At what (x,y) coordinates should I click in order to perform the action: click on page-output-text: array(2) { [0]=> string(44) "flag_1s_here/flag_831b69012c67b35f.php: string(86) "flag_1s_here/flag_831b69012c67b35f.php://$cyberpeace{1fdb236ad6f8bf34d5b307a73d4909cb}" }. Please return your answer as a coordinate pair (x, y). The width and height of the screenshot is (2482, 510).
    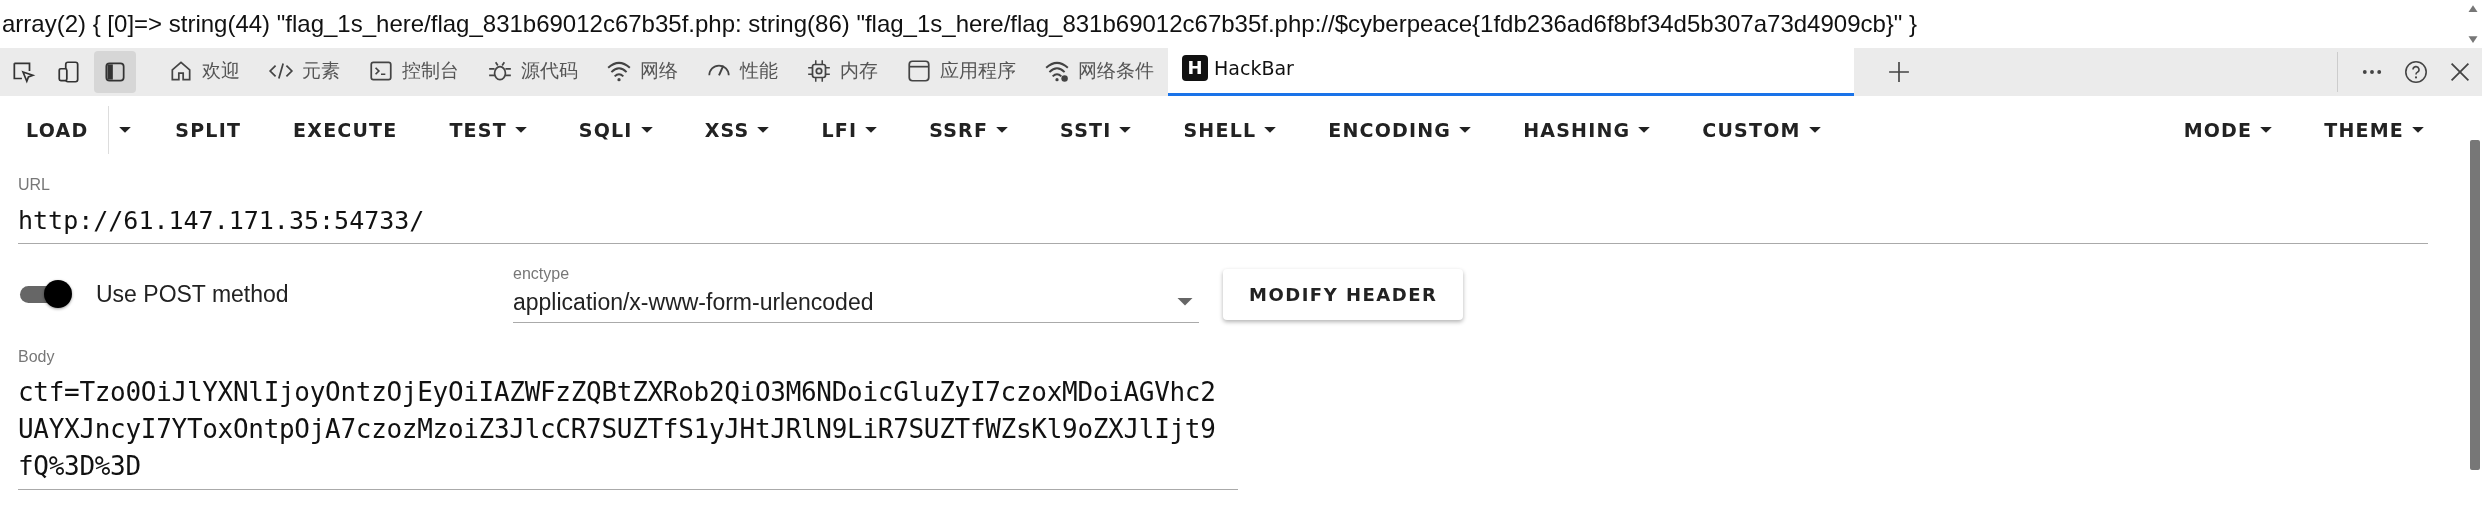
    Looking at the image, I should click on (960, 24).